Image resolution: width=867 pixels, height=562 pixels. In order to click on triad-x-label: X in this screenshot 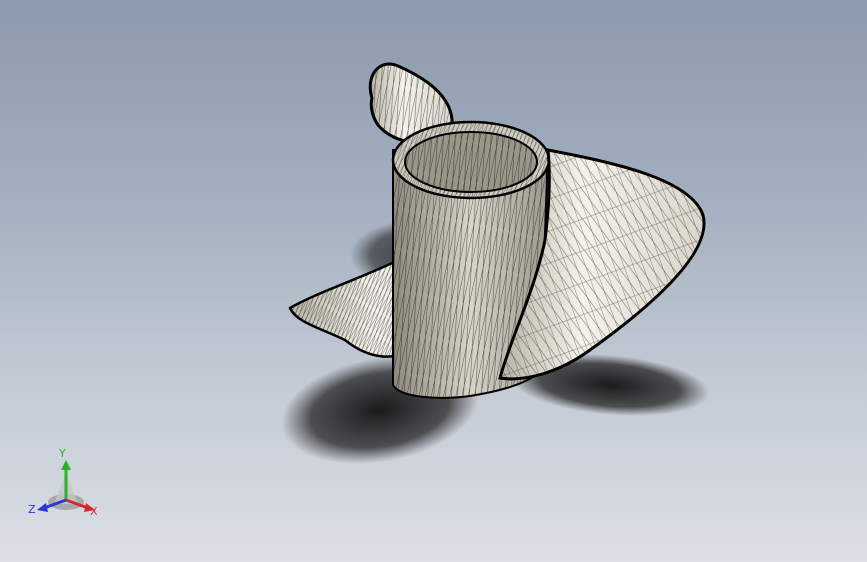, I will do `click(94, 511)`.